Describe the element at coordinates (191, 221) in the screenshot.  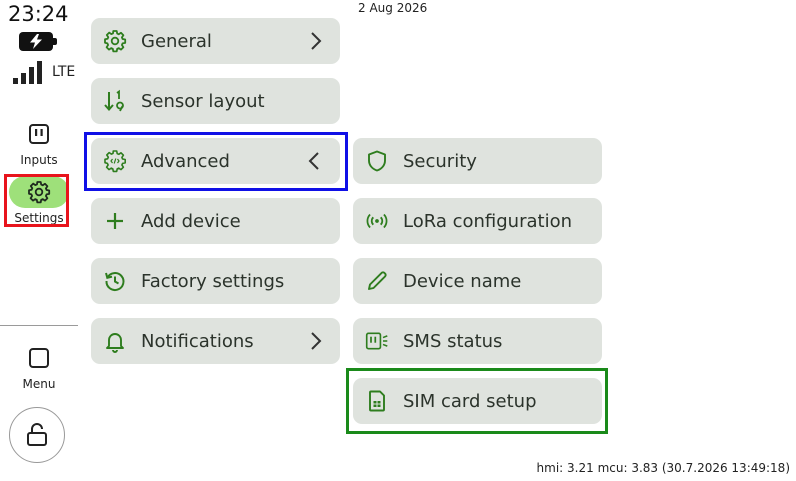
I see `add-device-label: Add device` at that location.